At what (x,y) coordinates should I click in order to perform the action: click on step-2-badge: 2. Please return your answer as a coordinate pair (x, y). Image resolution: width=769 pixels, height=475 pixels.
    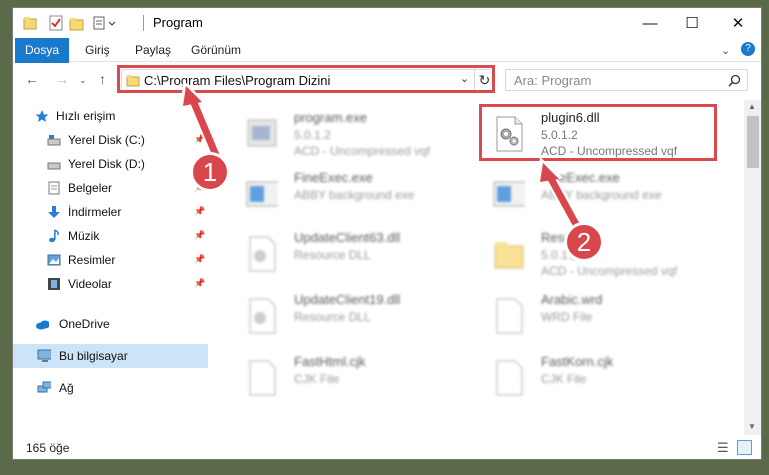
    Looking at the image, I should click on (584, 242).